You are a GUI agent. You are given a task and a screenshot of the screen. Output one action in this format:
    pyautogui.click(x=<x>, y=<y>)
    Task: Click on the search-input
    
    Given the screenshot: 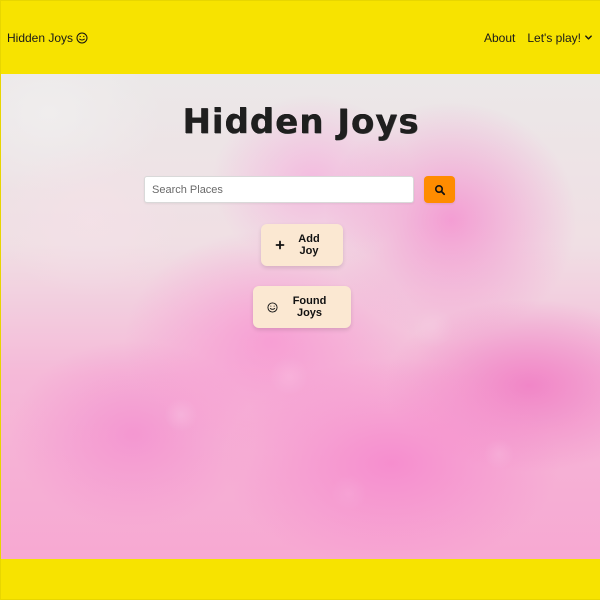 What is the action you would take?
    pyautogui.click(x=279, y=189)
    